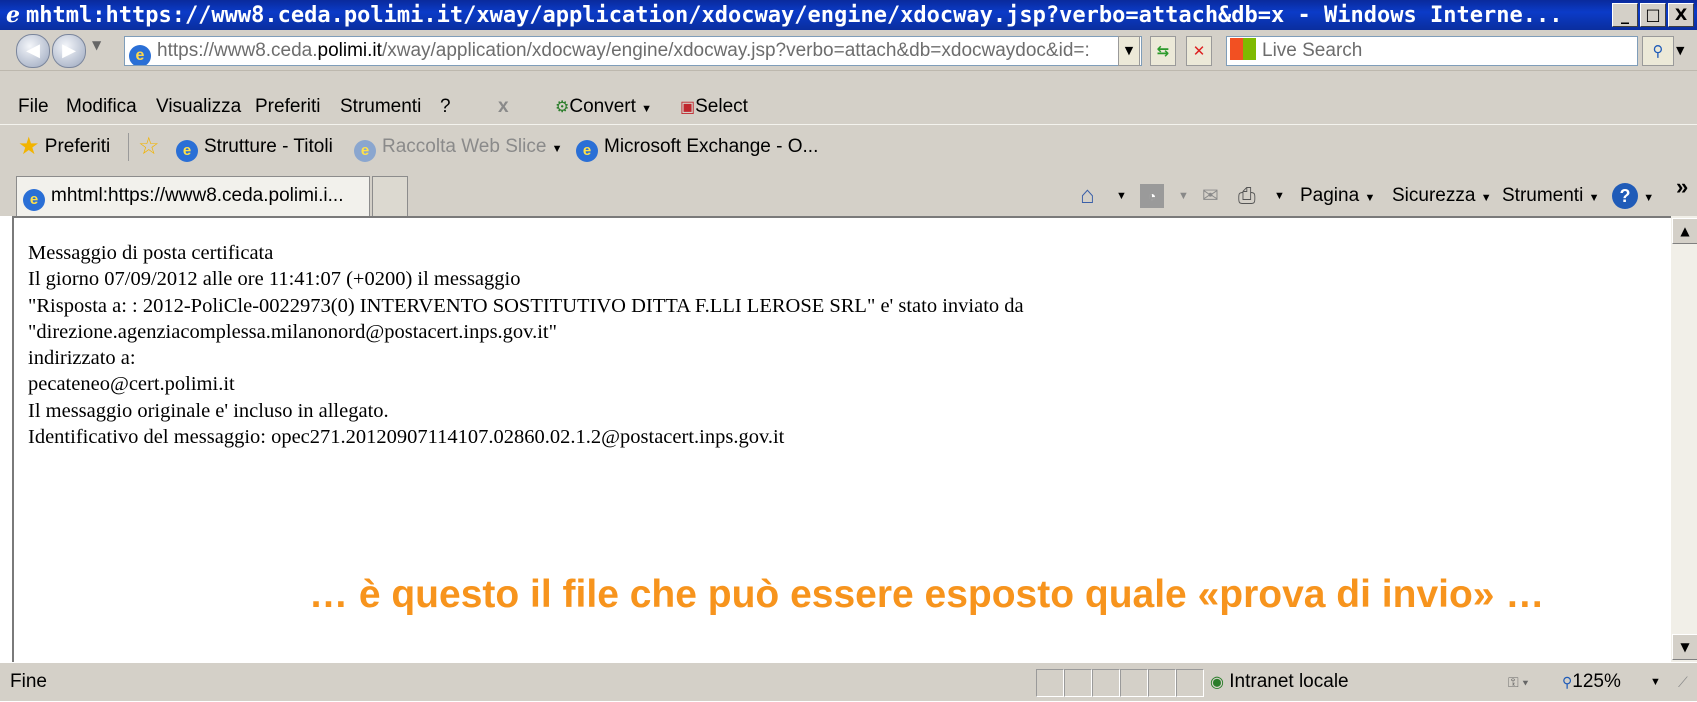 The height and width of the screenshot is (702, 1697). Describe the element at coordinates (445, 107) in the screenshot. I see `menu-help: ?` at that location.